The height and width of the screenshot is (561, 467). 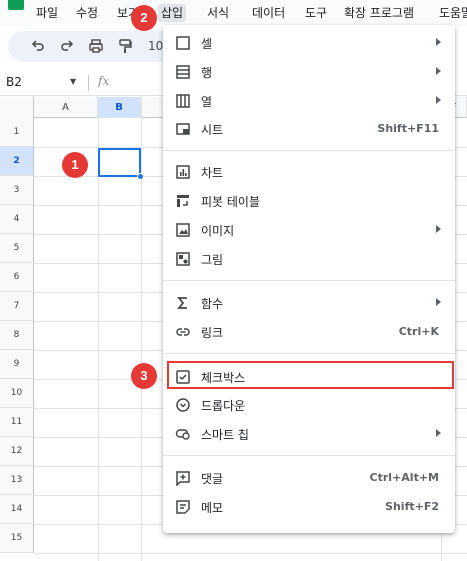 I want to click on row-header: 7, so click(x=17, y=306).